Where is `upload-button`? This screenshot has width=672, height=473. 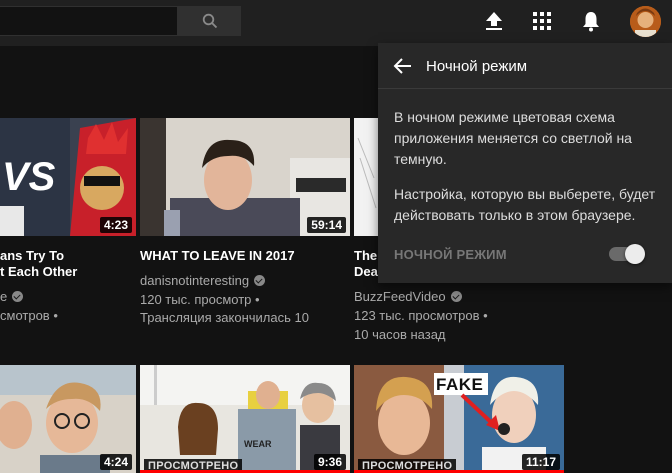 upload-button is located at coordinates (494, 21).